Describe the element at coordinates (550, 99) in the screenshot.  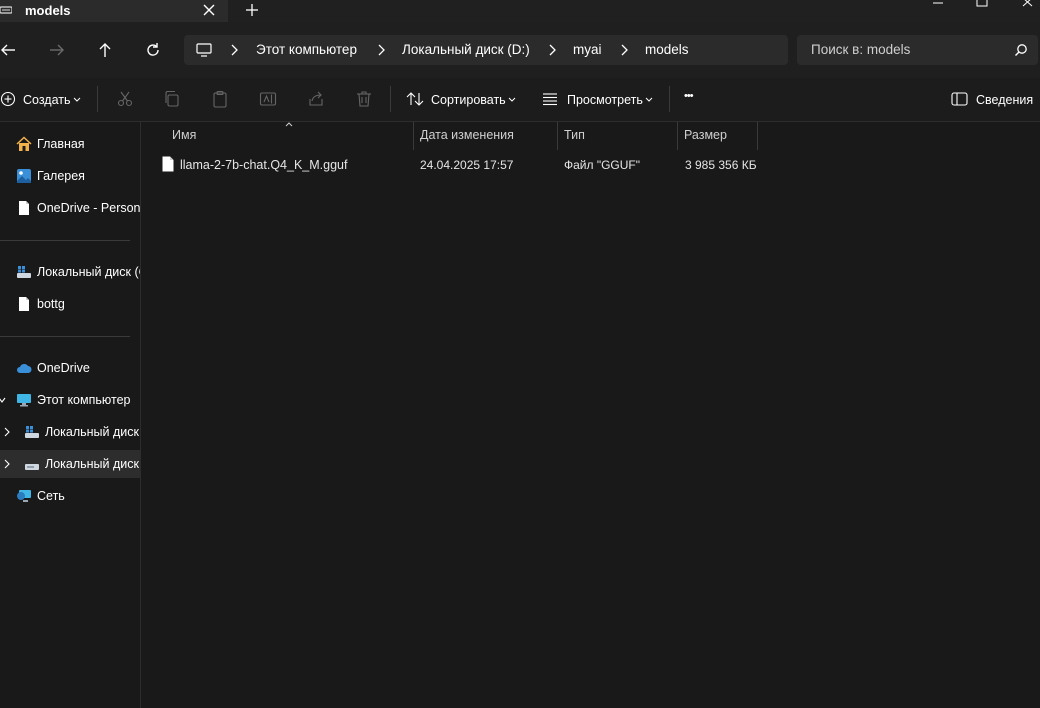
I see `list-view-icon` at that location.